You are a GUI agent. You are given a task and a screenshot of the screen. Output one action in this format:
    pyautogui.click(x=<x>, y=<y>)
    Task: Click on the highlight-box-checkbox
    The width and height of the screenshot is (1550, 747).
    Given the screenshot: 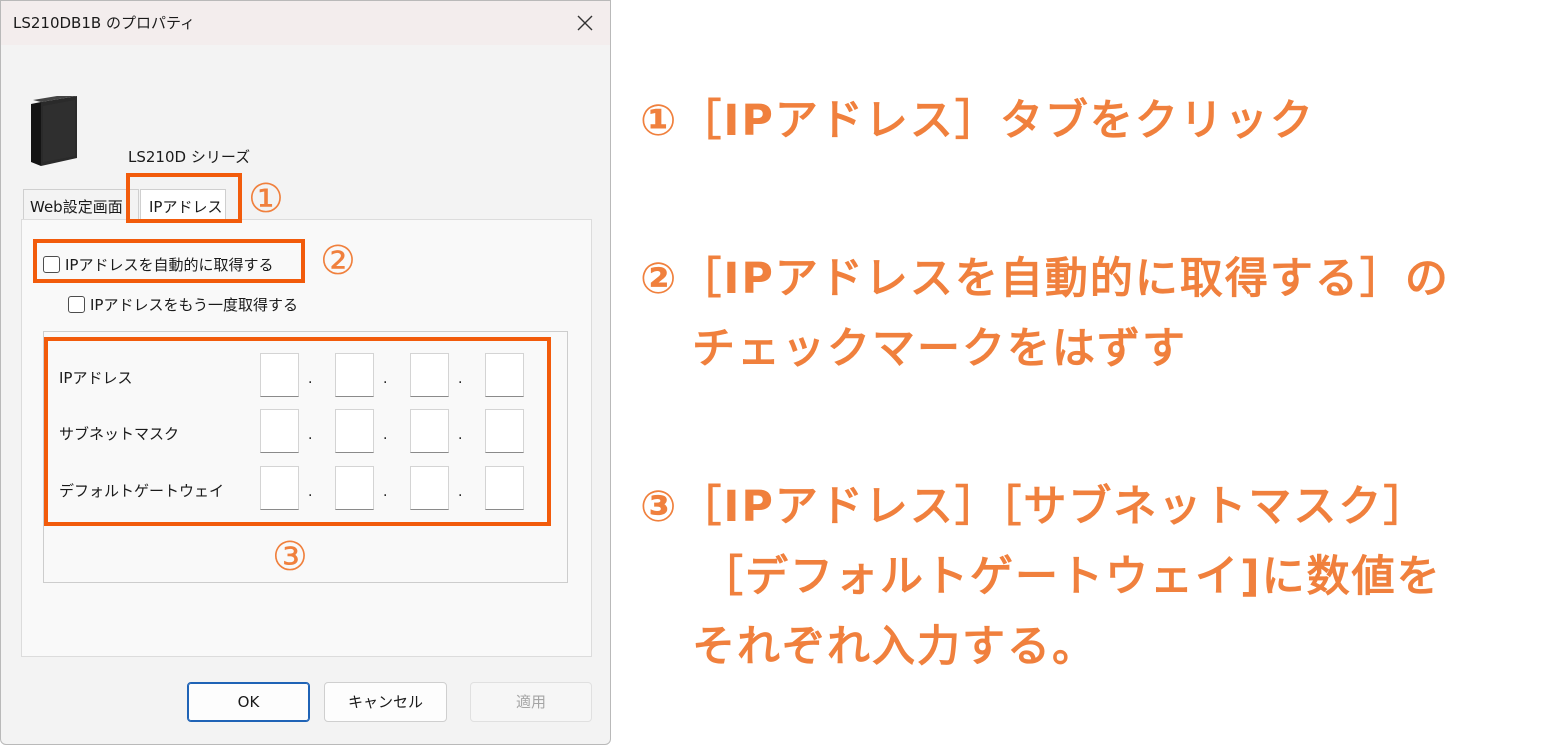 What is the action you would take?
    pyautogui.click(x=169, y=261)
    